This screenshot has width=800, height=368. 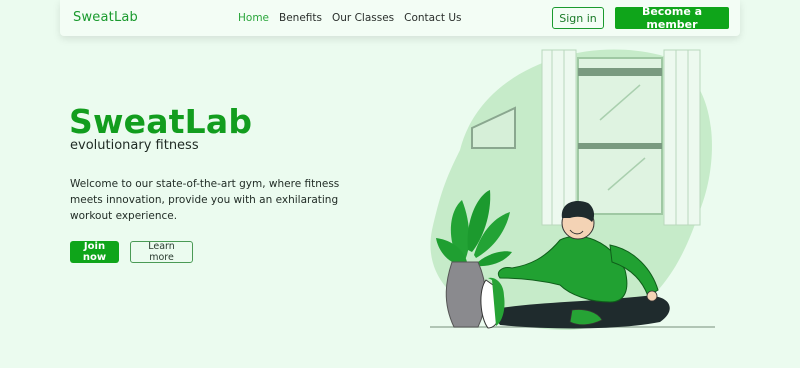 What do you see at coordinates (682, 137) in the screenshot?
I see `curtain-right` at bounding box center [682, 137].